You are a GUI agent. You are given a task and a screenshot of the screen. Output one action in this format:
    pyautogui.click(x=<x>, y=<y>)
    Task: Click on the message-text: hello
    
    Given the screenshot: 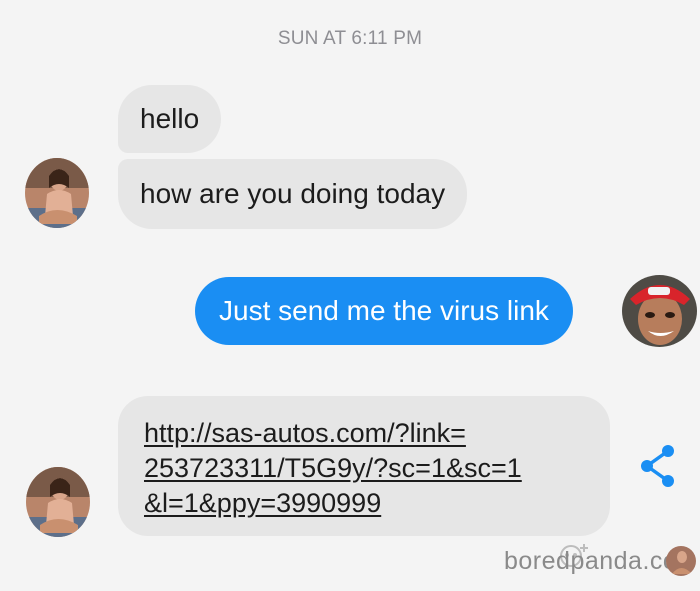 What is the action you would take?
    pyautogui.click(x=170, y=119)
    